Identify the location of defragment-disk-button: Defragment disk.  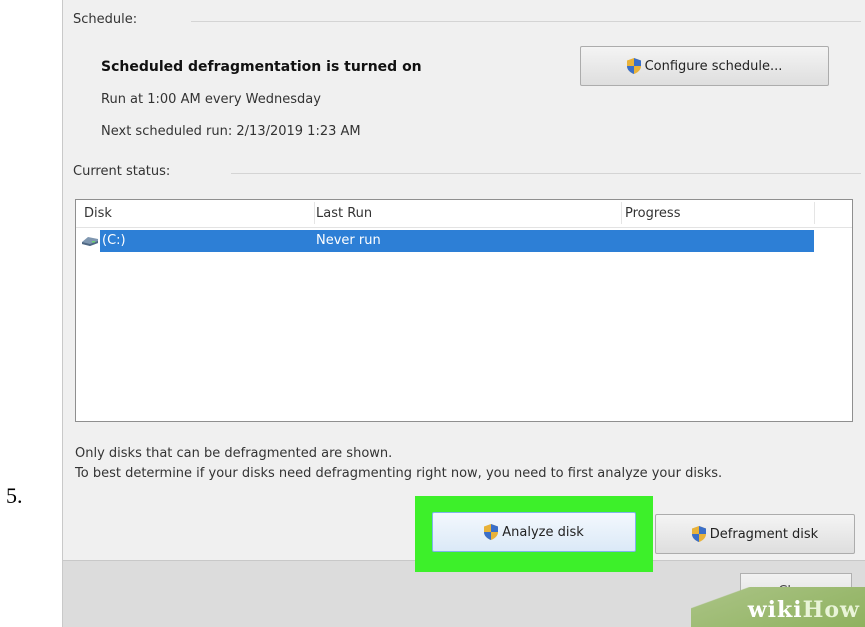
(755, 534).